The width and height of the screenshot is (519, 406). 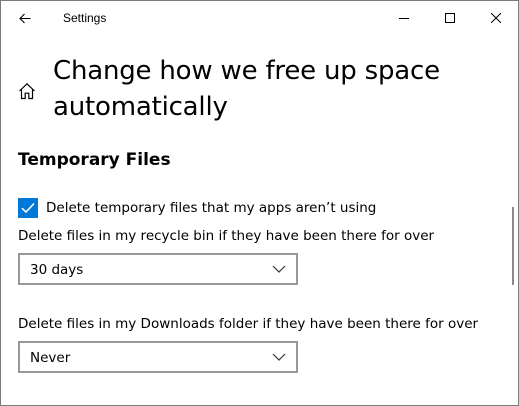 I want to click on maximize-button, so click(x=450, y=18).